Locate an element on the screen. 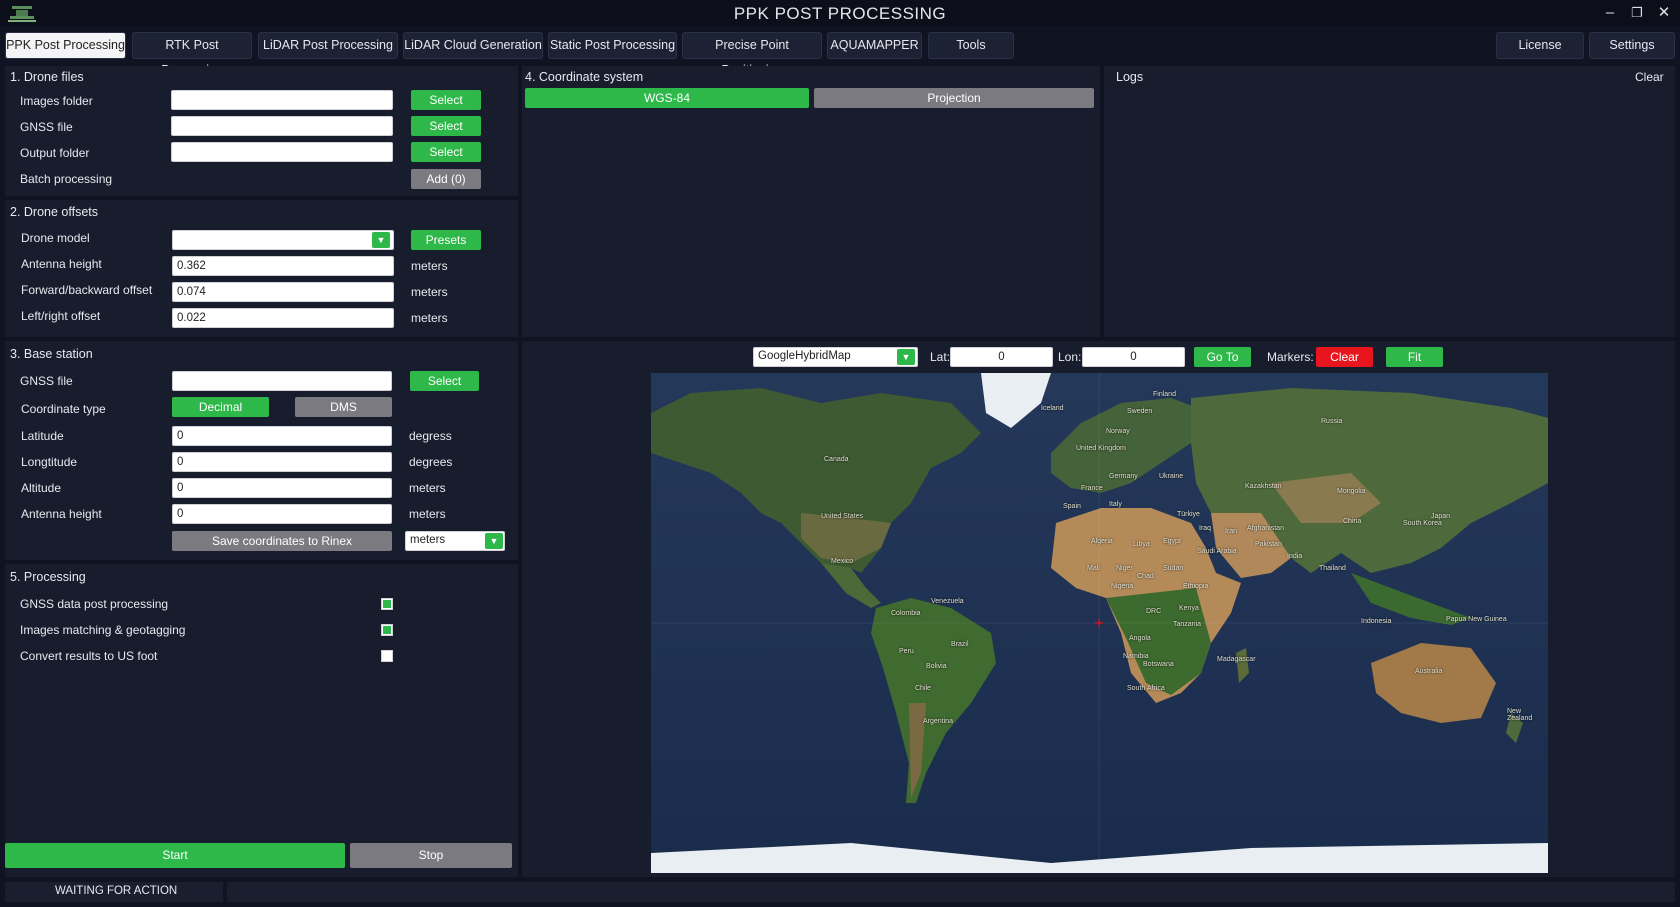 The height and width of the screenshot is (907, 1680). minimize-icon: – is located at coordinates (1610, 13).